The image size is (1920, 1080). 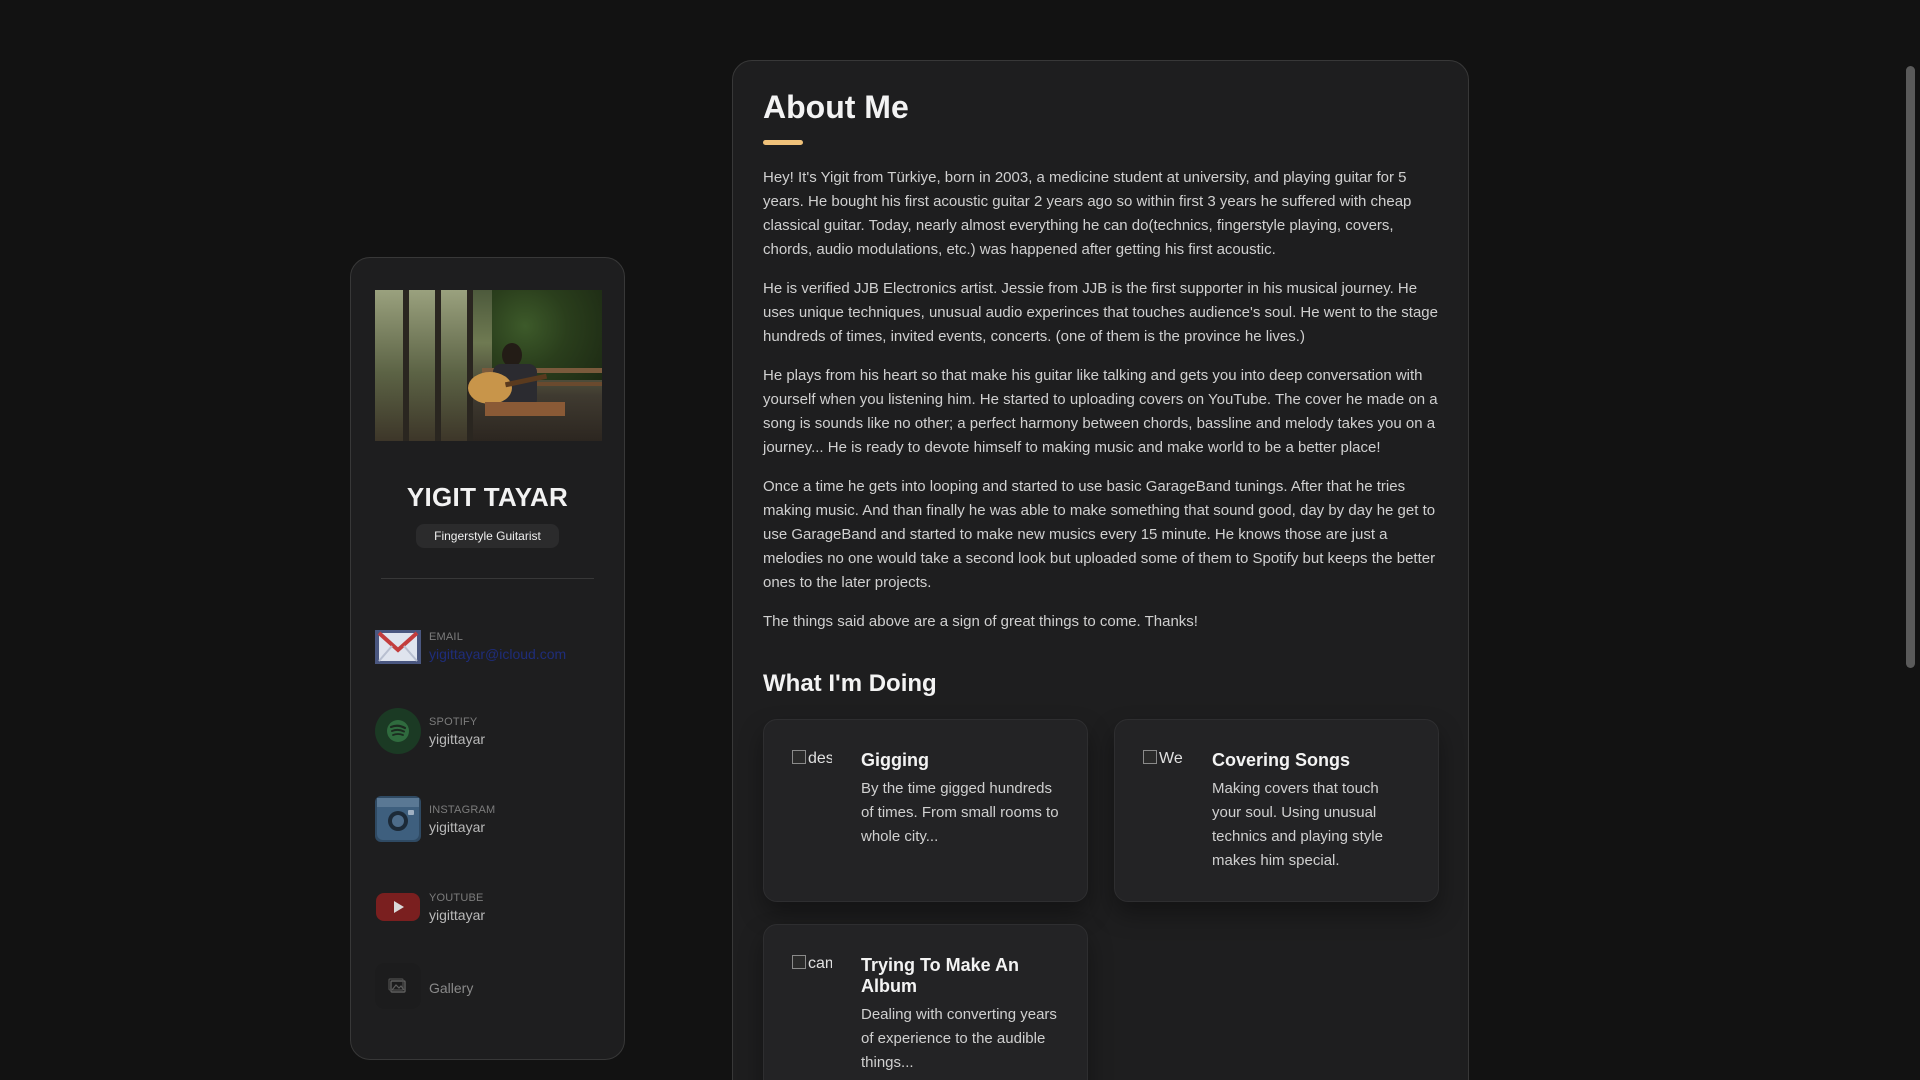 What do you see at coordinates (457, 739) in the screenshot?
I see `spotify-handle: yigittayar` at bounding box center [457, 739].